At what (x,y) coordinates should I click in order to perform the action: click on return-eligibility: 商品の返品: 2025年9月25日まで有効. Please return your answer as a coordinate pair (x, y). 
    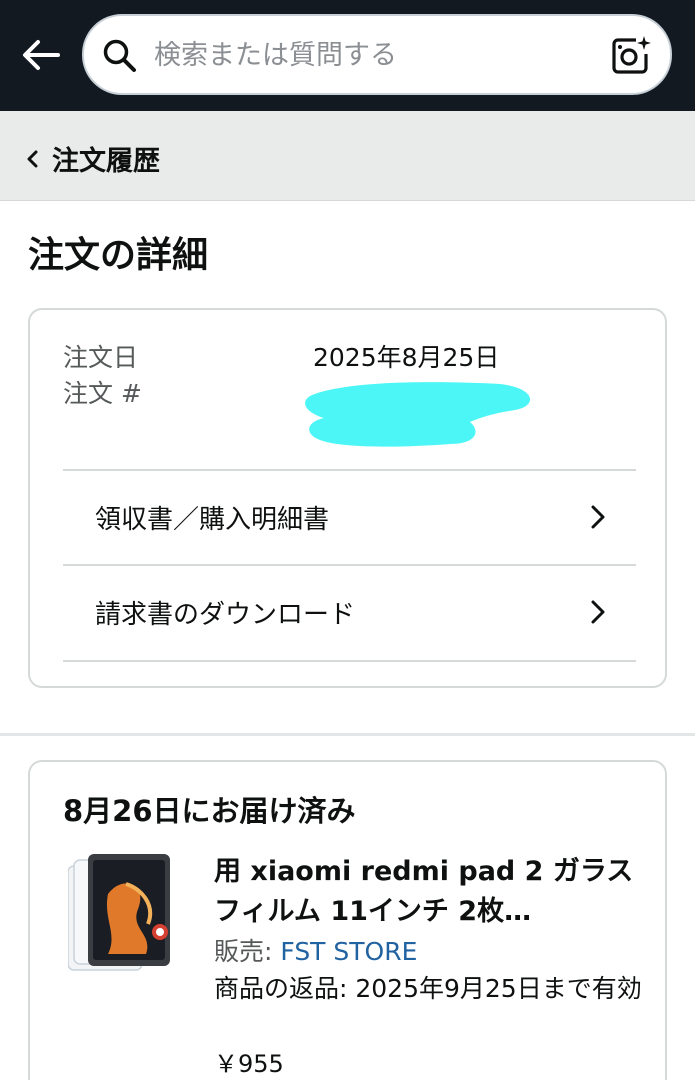
    Looking at the image, I should click on (428, 988).